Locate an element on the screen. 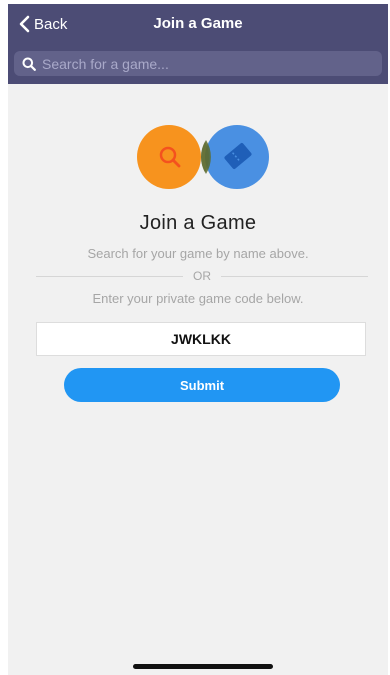 This screenshot has width=390, height=675. or-divider: OR is located at coordinates (202, 276).